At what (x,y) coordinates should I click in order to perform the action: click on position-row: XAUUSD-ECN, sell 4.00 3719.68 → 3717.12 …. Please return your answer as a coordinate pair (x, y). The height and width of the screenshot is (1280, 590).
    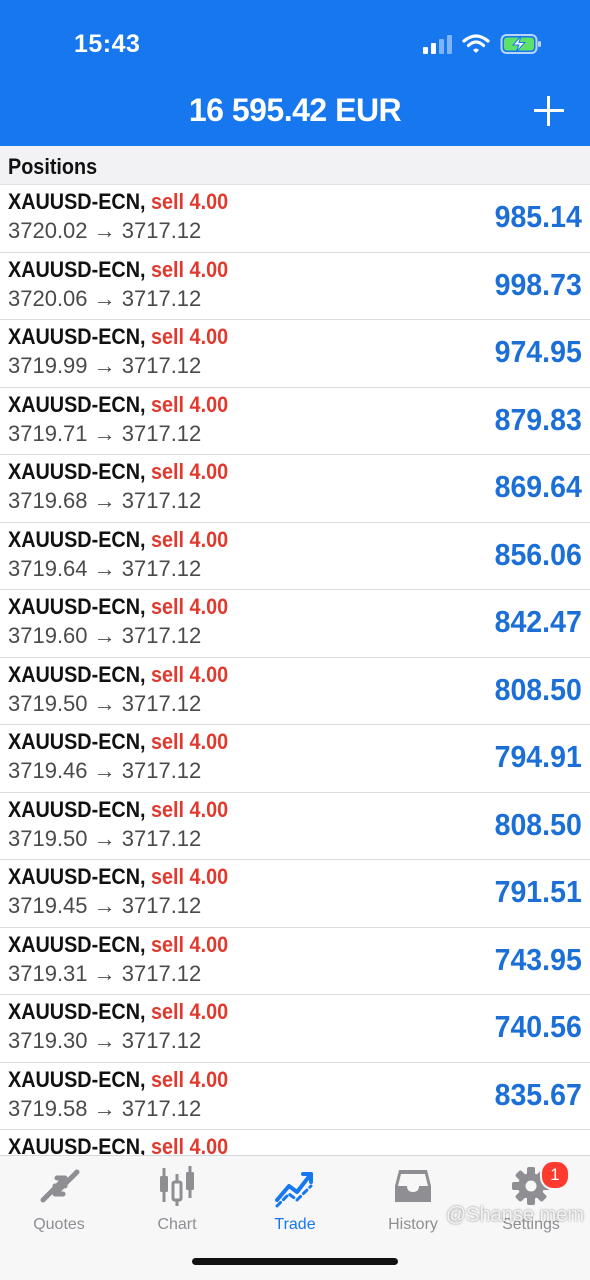
    Looking at the image, I should click on (295, 489).